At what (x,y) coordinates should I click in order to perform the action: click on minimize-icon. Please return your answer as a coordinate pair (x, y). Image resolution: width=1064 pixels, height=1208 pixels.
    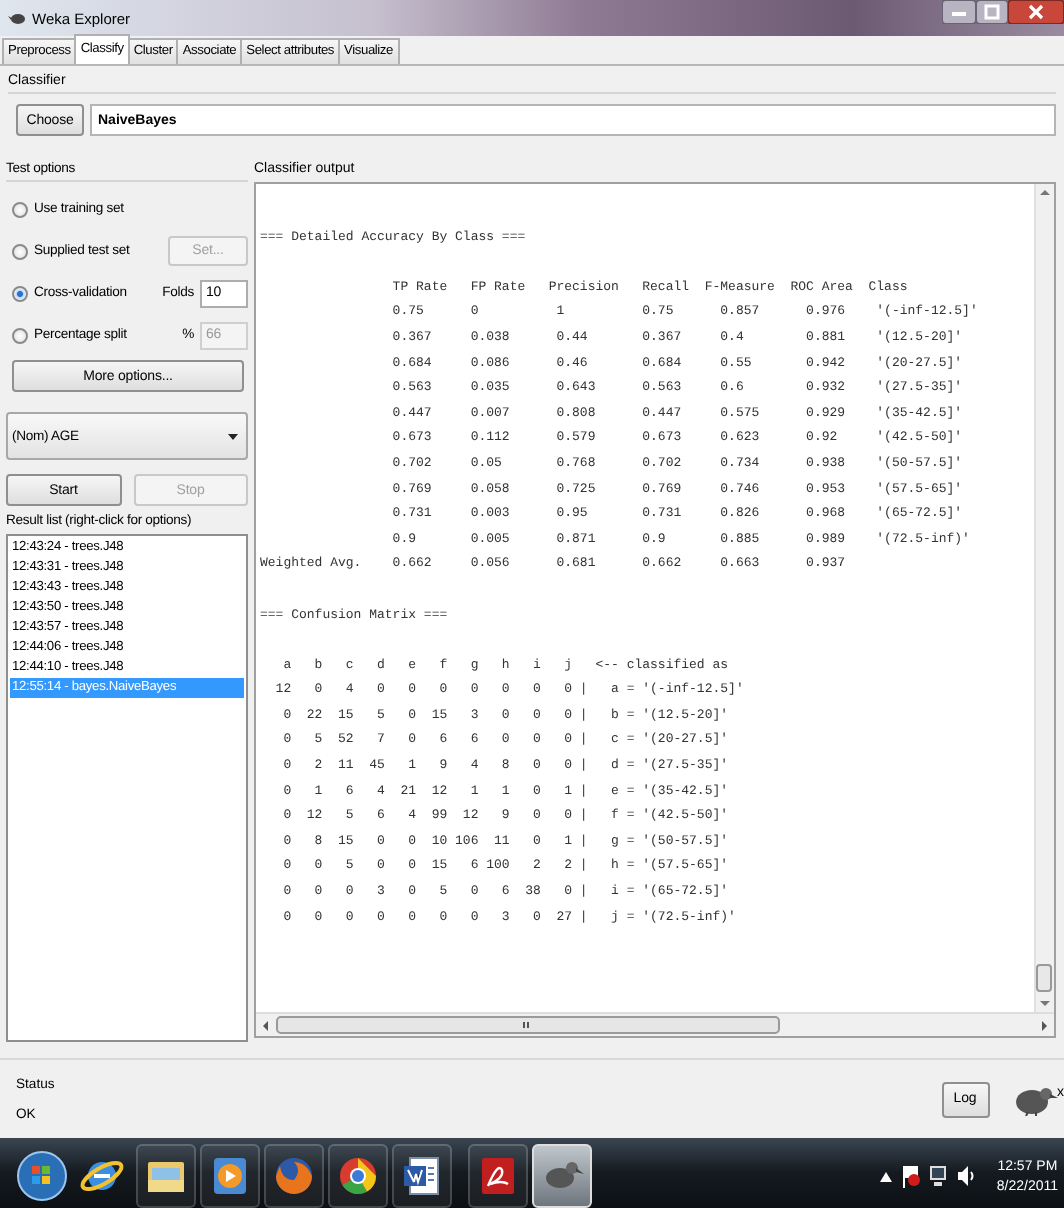
    Looking at the image, I should click on (959, 12).